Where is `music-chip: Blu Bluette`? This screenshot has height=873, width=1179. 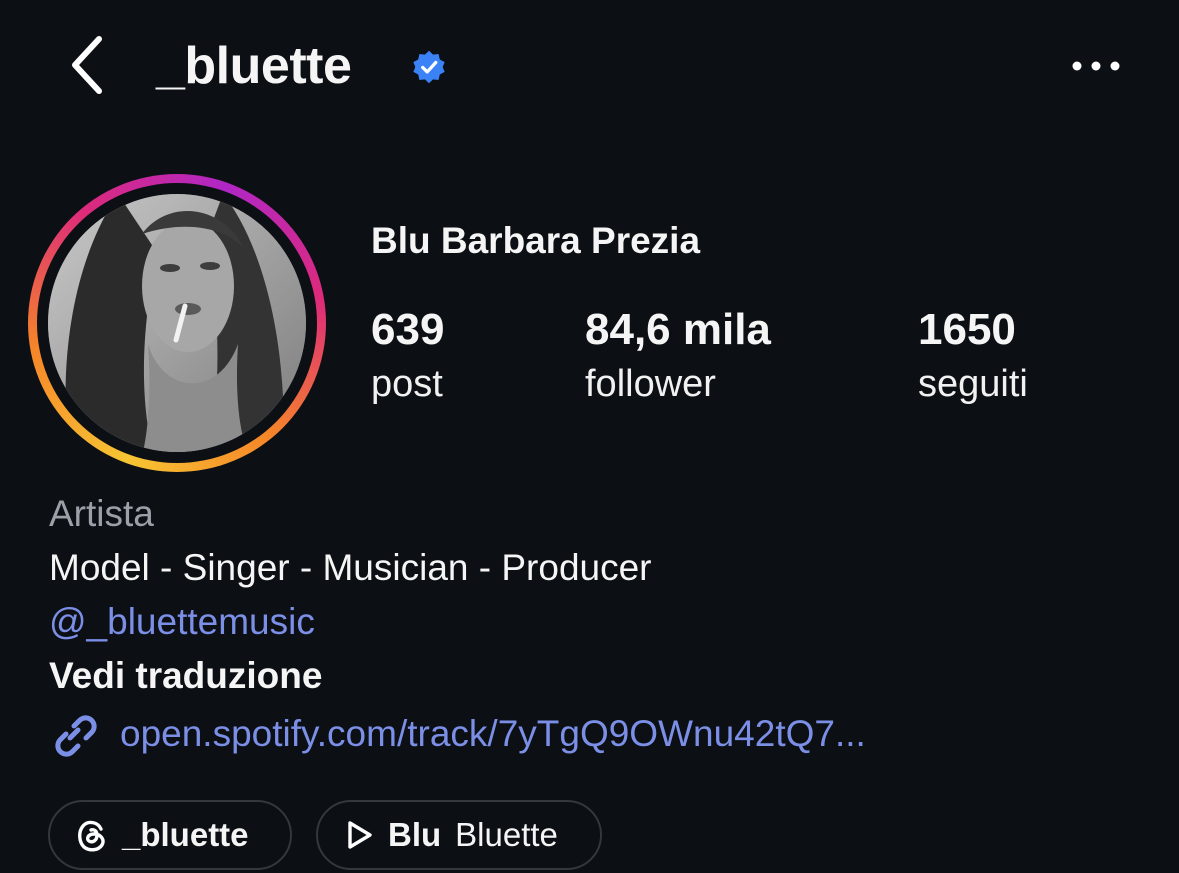 music-chip: Blu Bluette is located at coordinates (459, 835).